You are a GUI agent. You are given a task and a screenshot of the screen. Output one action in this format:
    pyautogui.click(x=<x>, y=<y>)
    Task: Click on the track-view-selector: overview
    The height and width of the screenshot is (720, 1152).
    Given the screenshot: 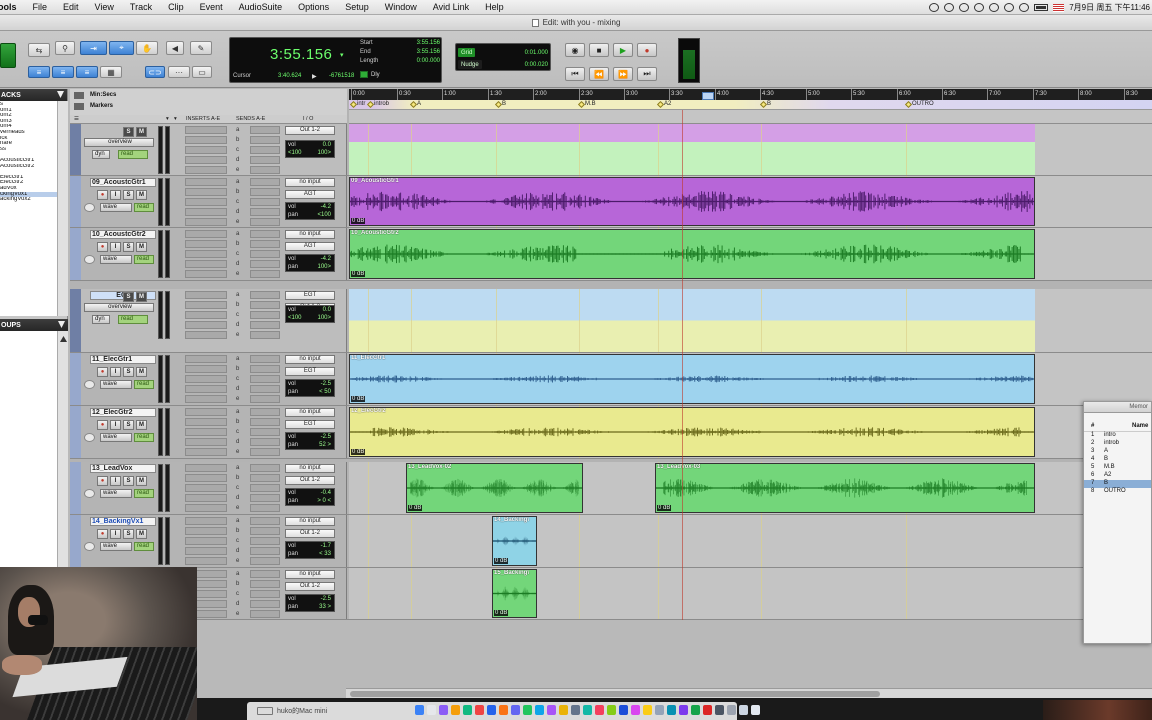 What is the action you would take?
    pyautogui.click(x=119, y=307)
    